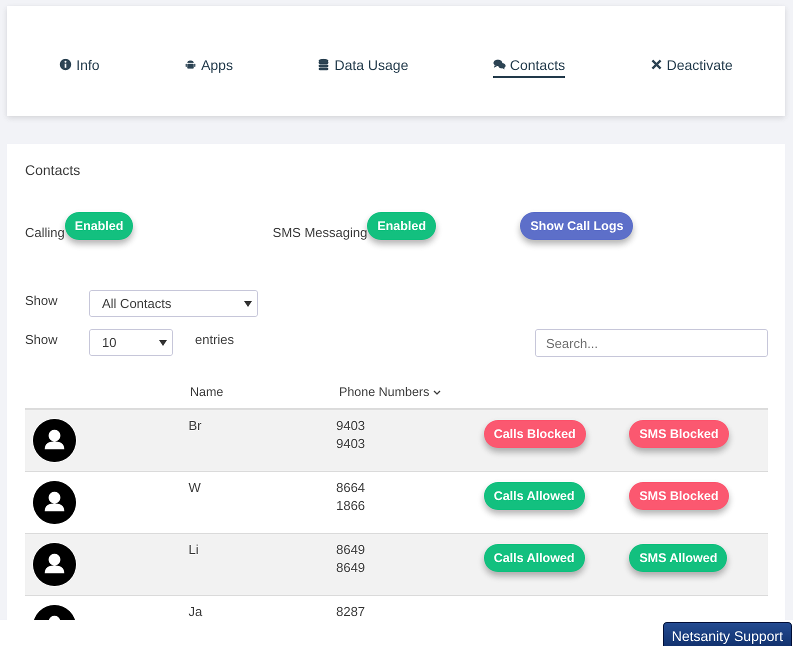 The image size is (793, 646). I want to click on page-size-dropdown: 10, so click(131, 342).